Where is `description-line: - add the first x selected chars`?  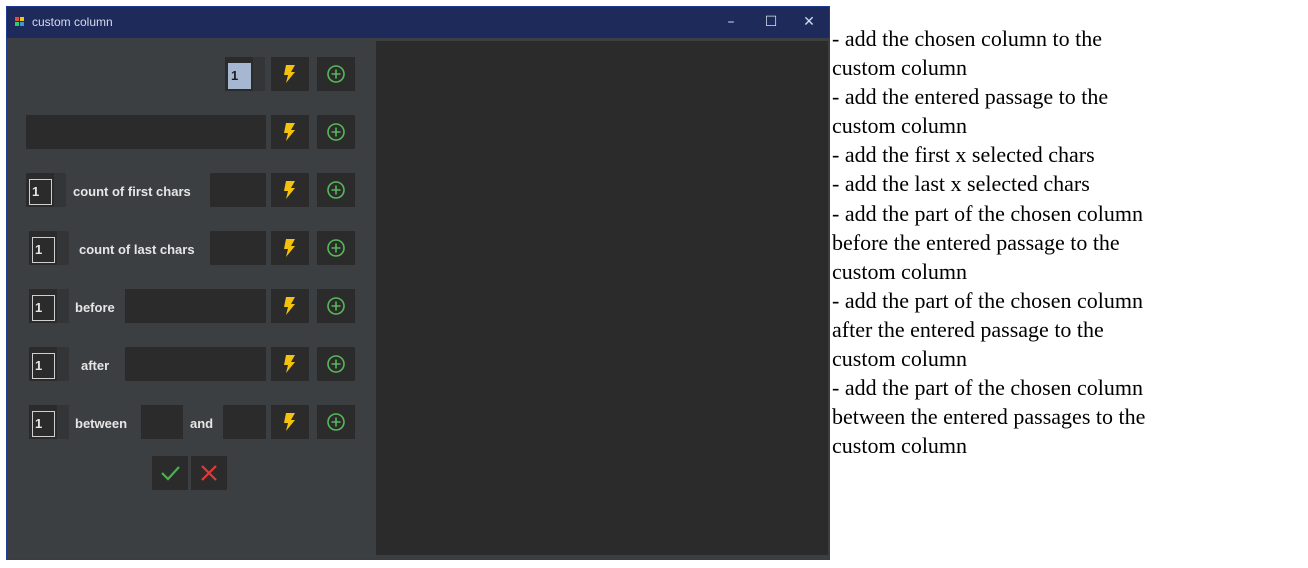
description-line: - add the first x selected chars is located at coordinates (963, 155).